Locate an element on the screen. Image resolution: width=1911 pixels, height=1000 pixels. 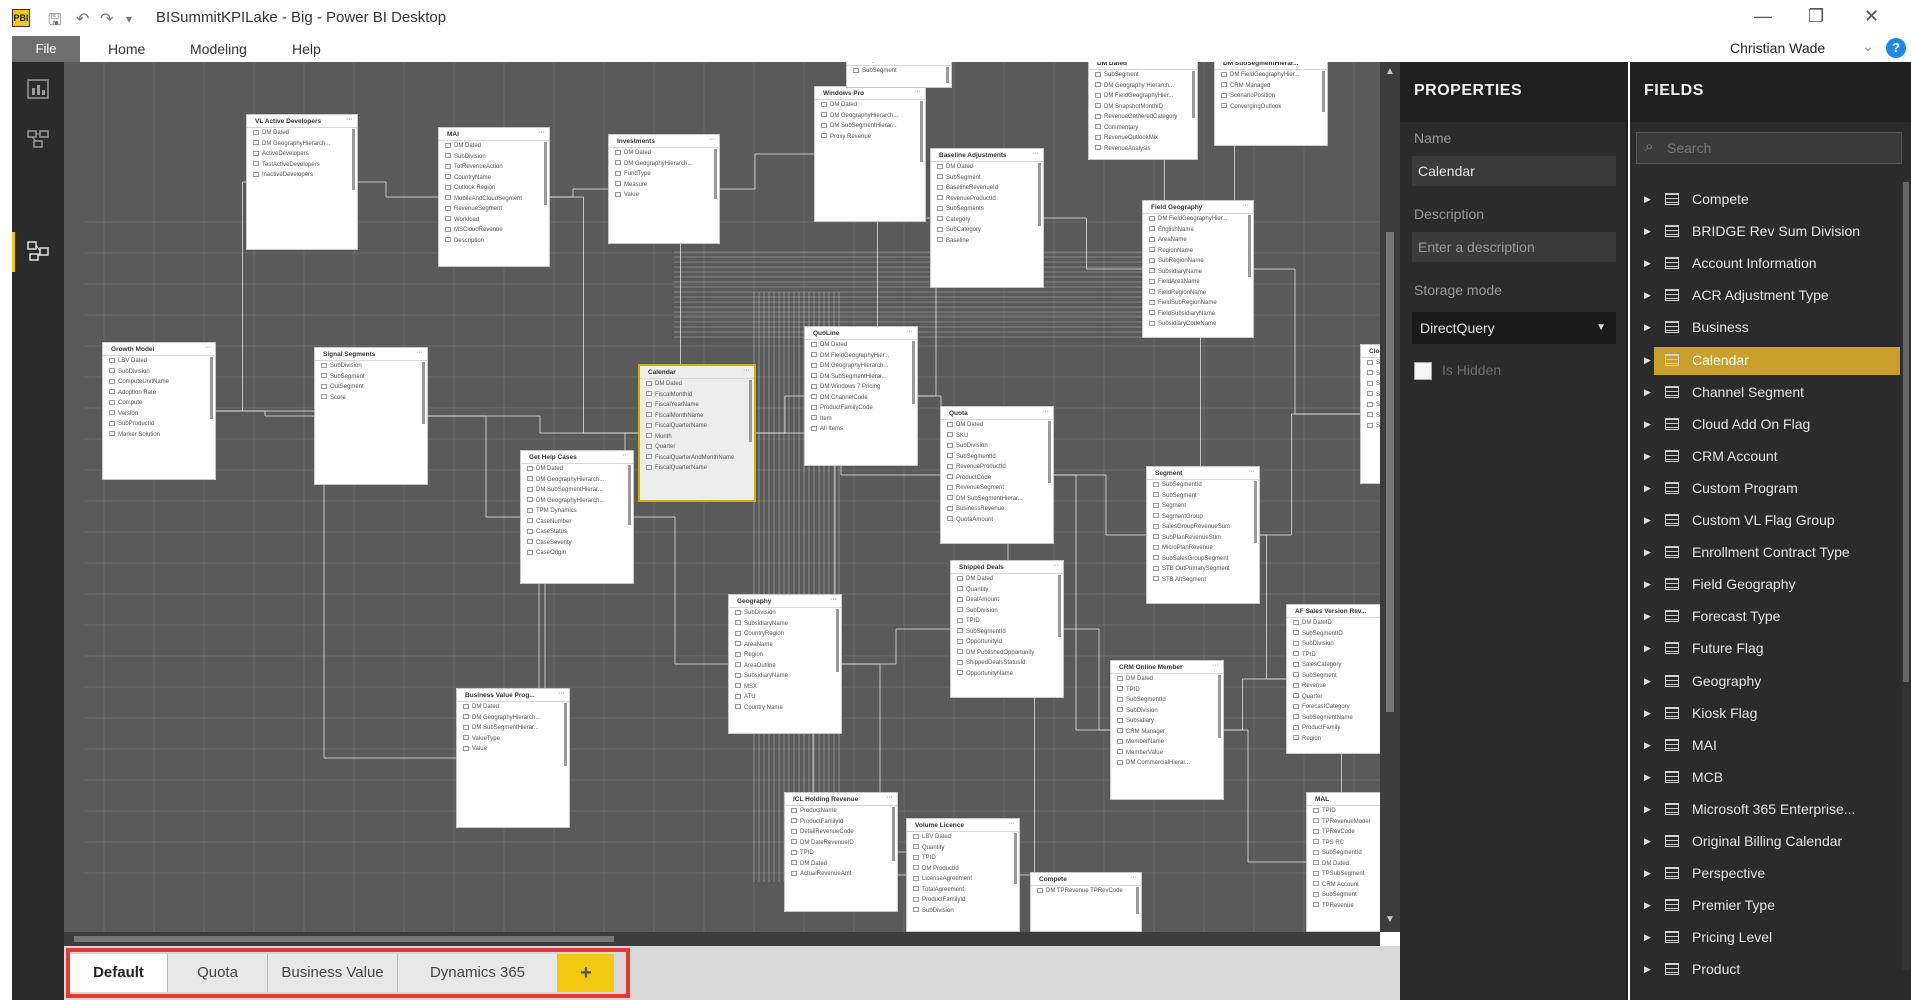
field-table-item: ▶ Custom VL Flag Group is located at coordinates (1765, 521).